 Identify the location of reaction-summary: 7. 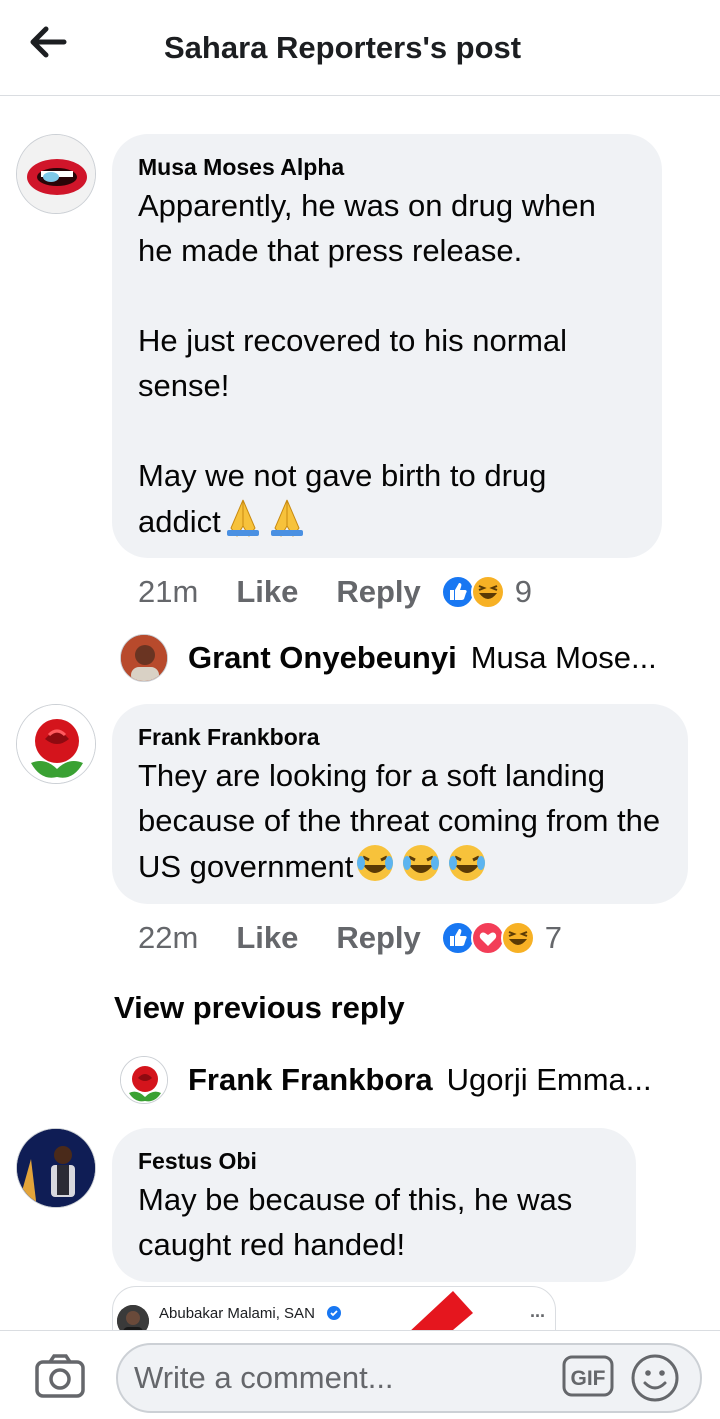
(501, 938).